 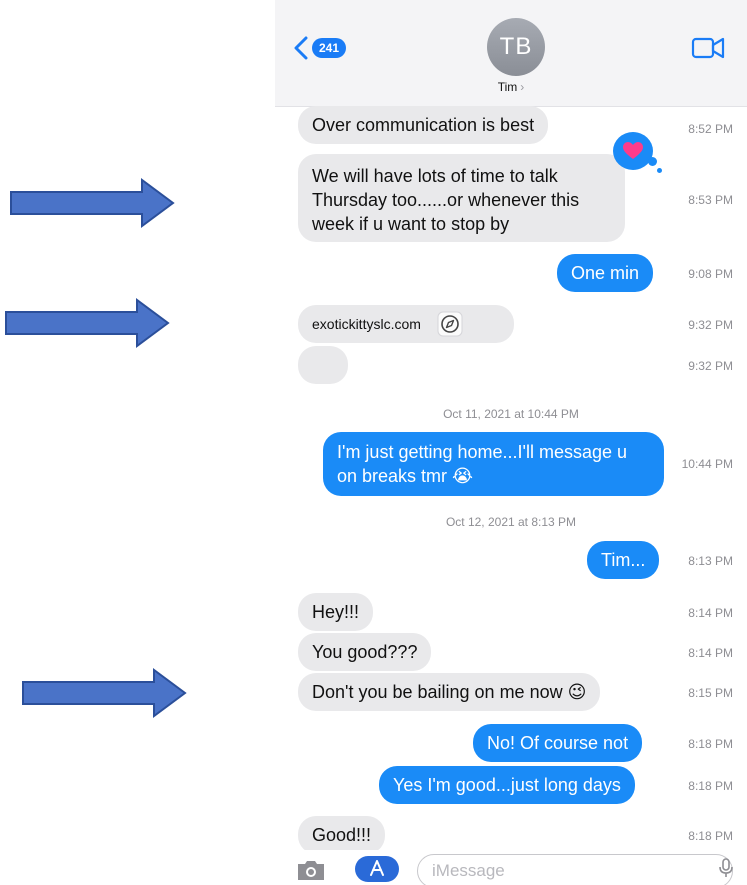 What do you see at coordinates (511, 414) in the screenshot?
I see `date-stamp: Oct 11, 2021 at 10:44 PM` at bounding box center [511, 414].